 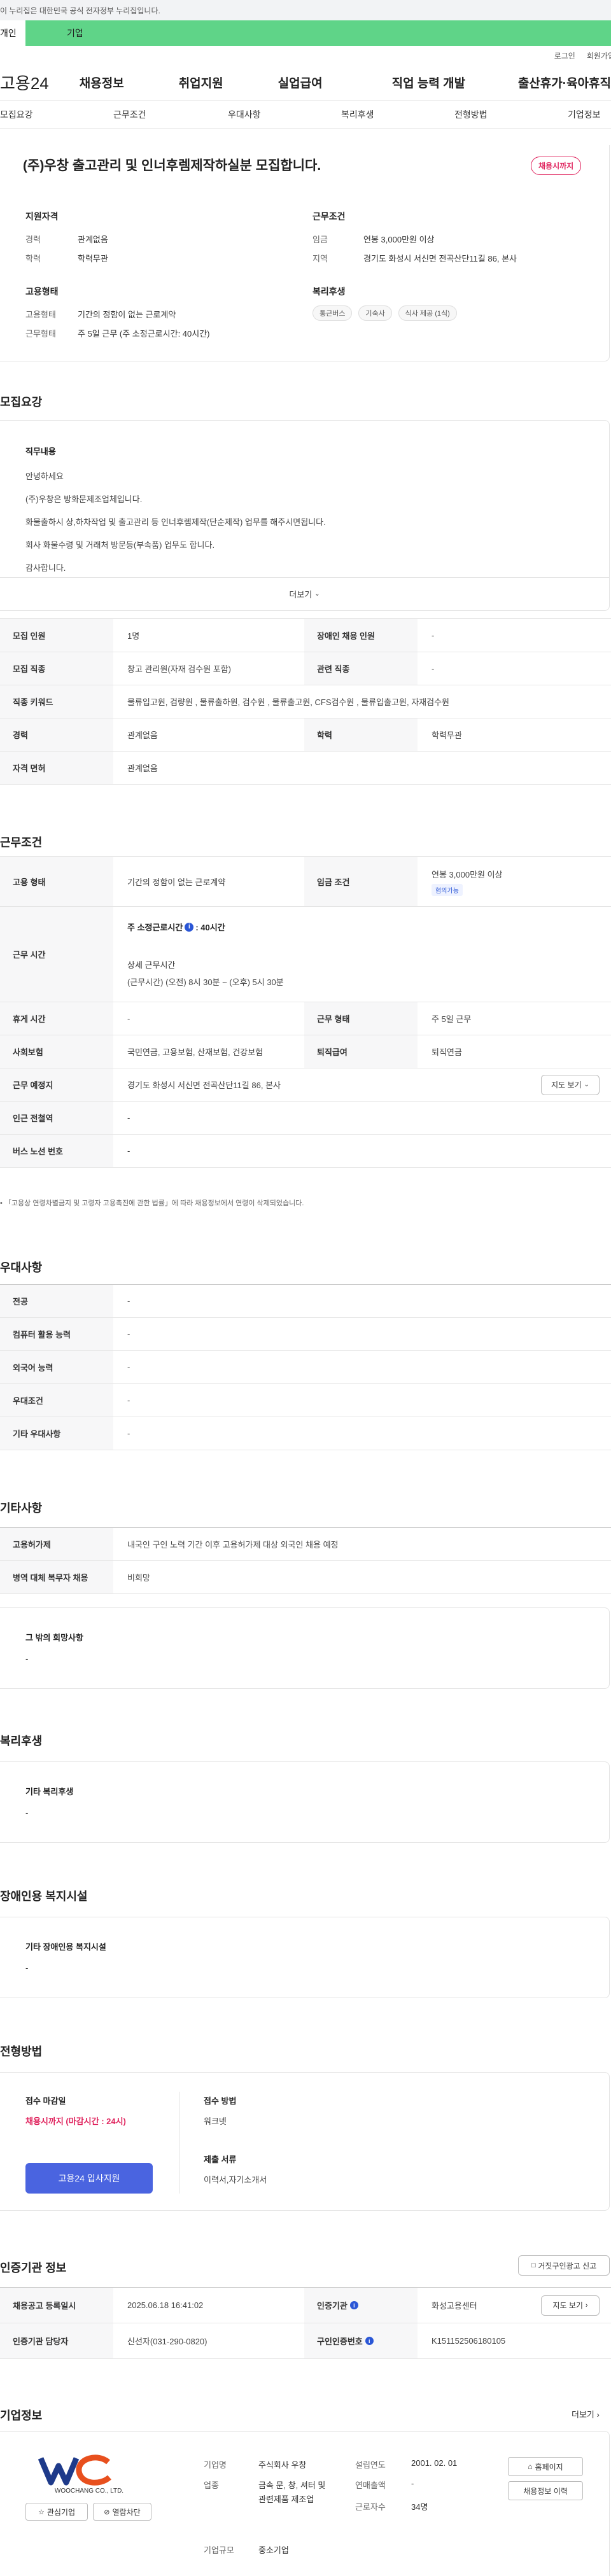 I want to click on employment-type-item: 고용형태 기간의 정함이 없는 근로계약, so click(x=100, y=314).